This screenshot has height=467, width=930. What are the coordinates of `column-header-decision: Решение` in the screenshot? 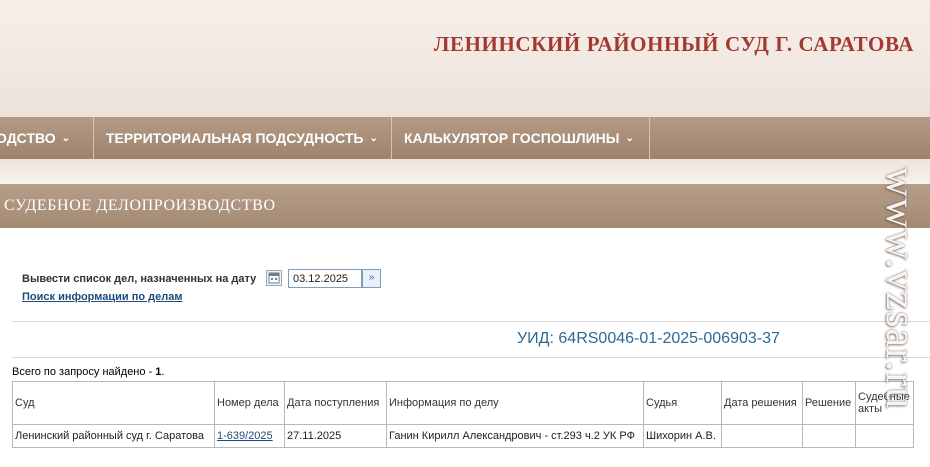 It's located at (829, 403).